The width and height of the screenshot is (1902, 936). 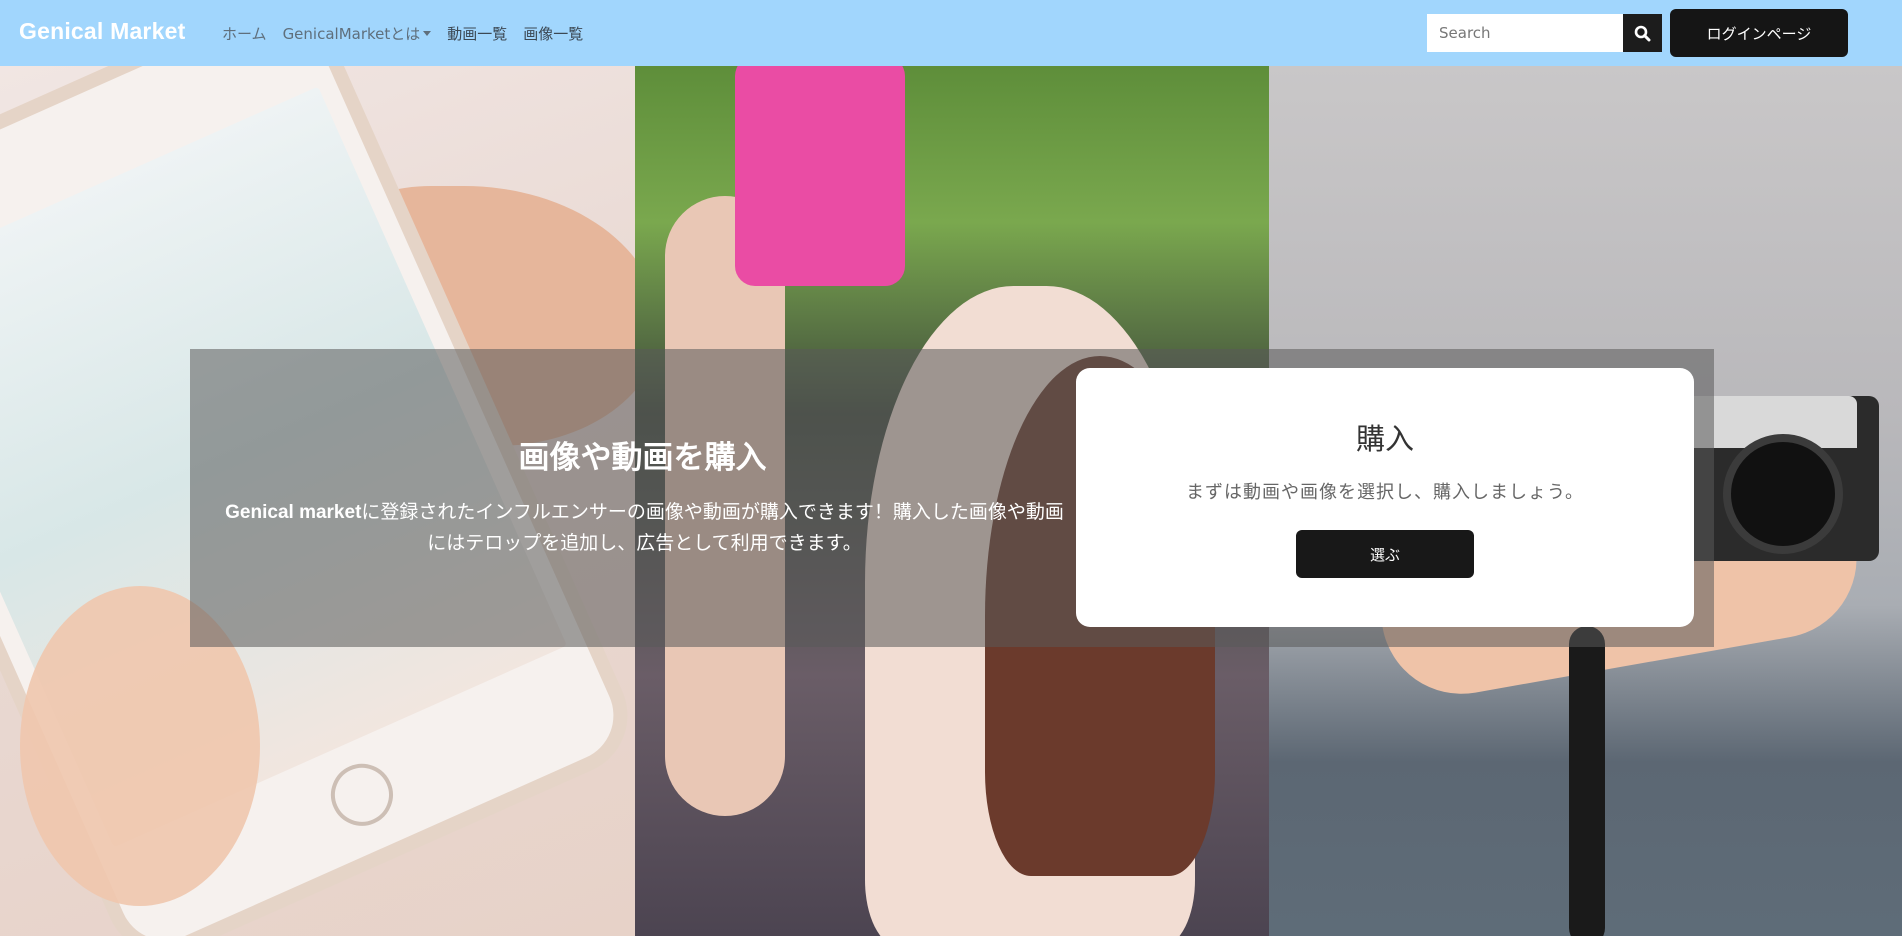 I want to click on select-button: 選ぶ, so click(x=1385, y=554).